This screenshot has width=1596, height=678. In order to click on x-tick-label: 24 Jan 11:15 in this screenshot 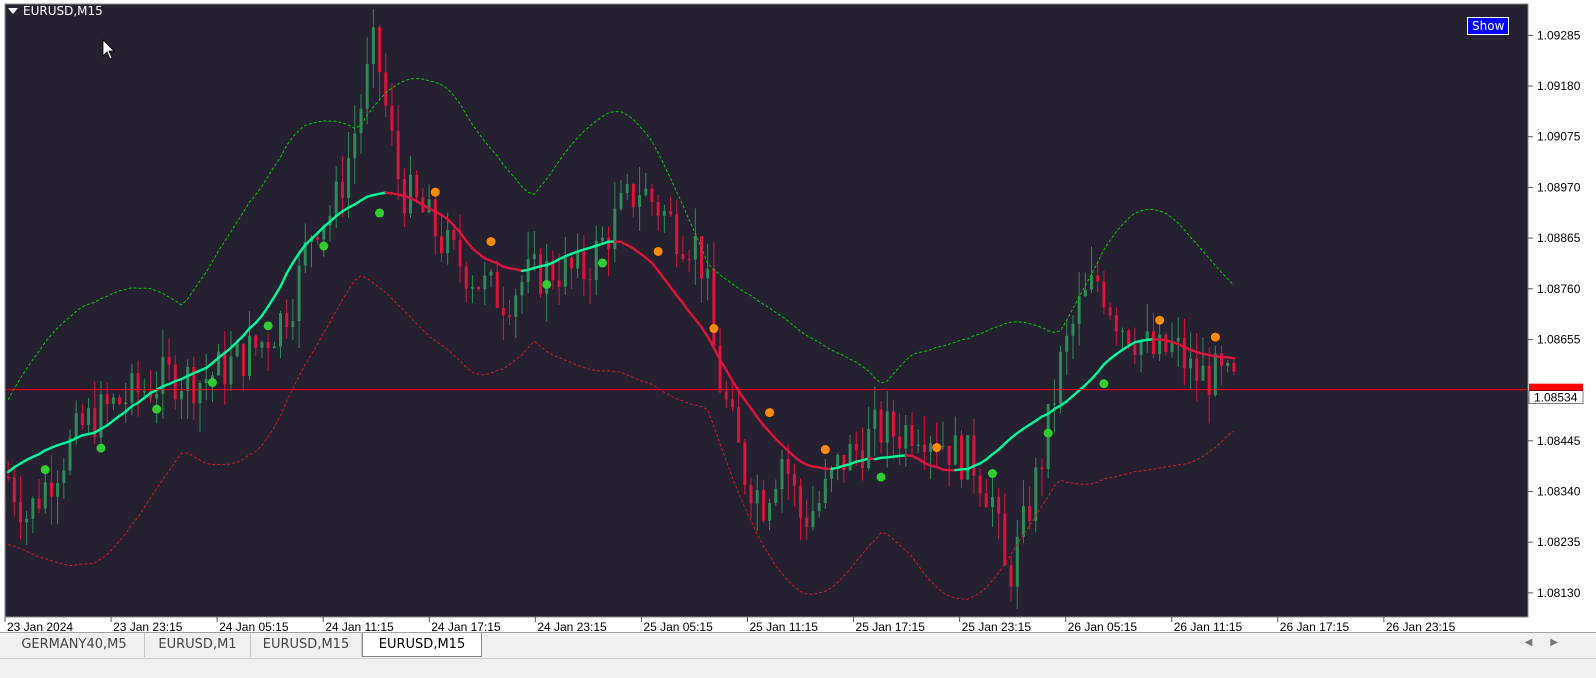, I will do `click(359, 626)`.